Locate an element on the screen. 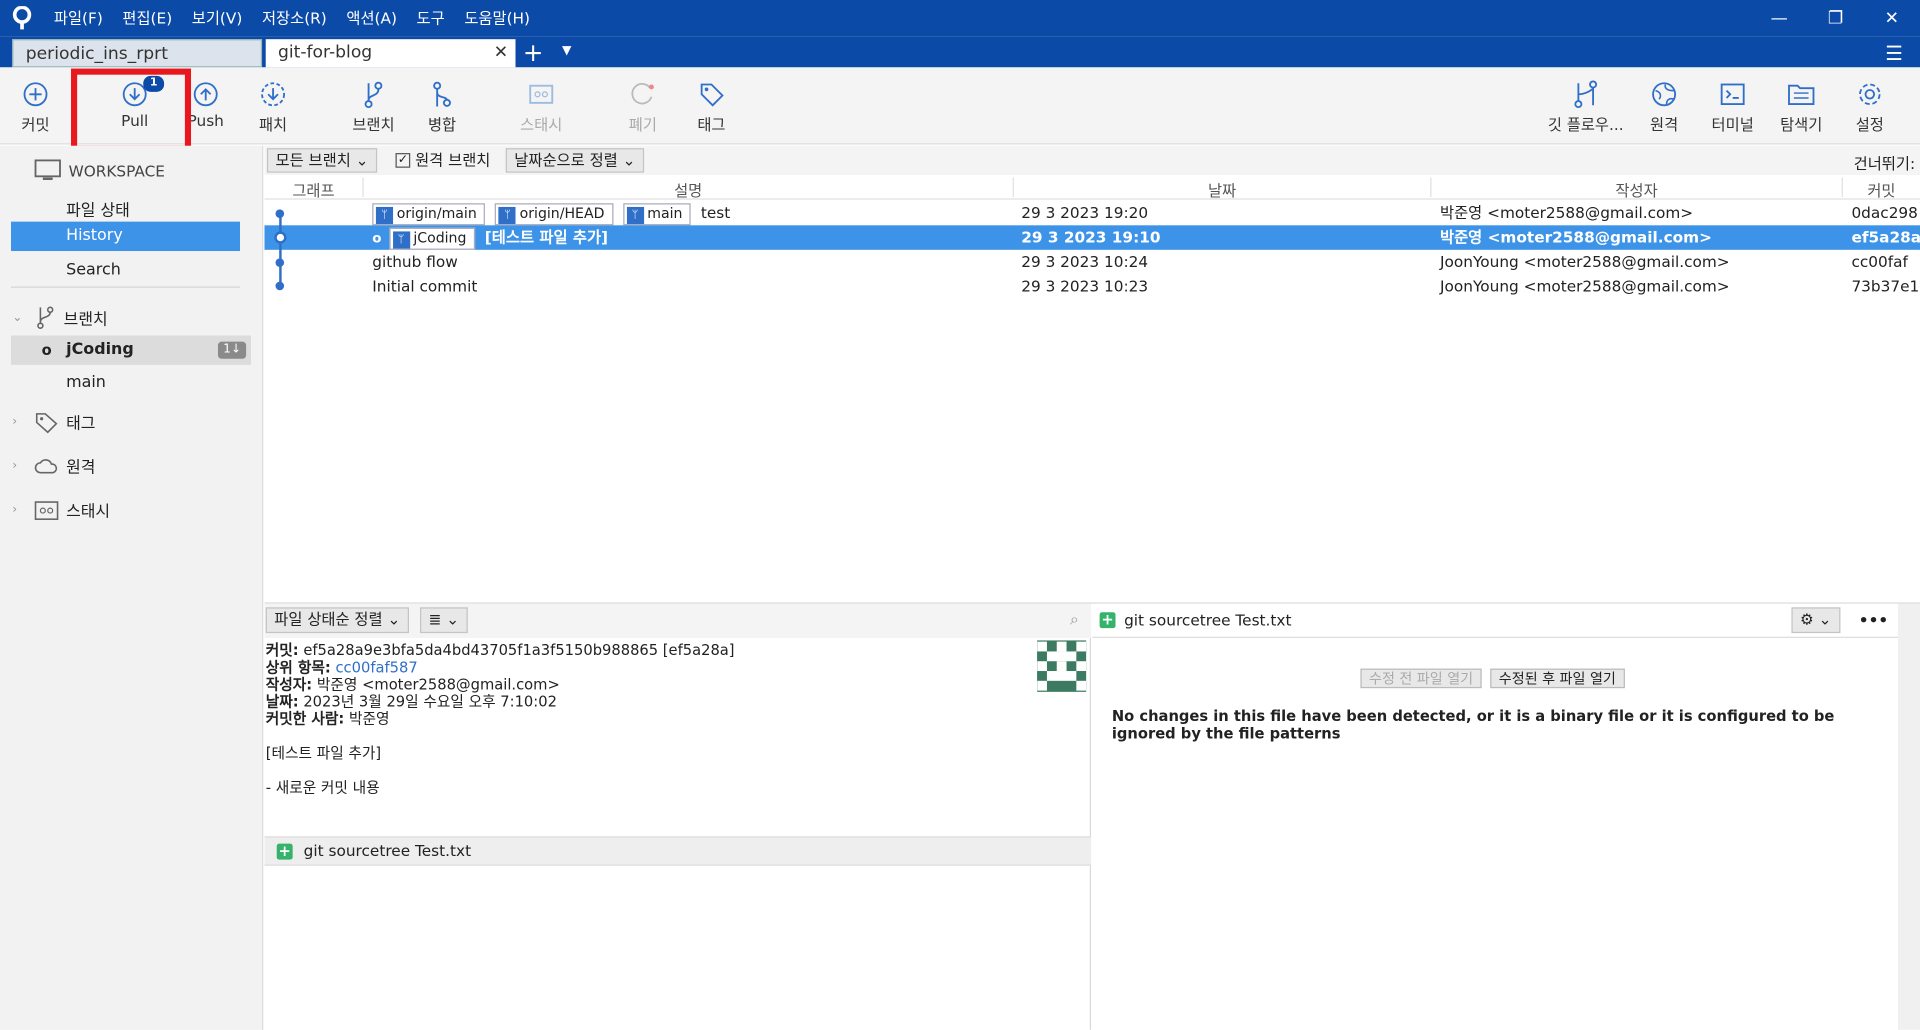 This screenshot has height=1030, width=1920. hash-cell: 73b37e1 is located at coordinates (1885, 286).